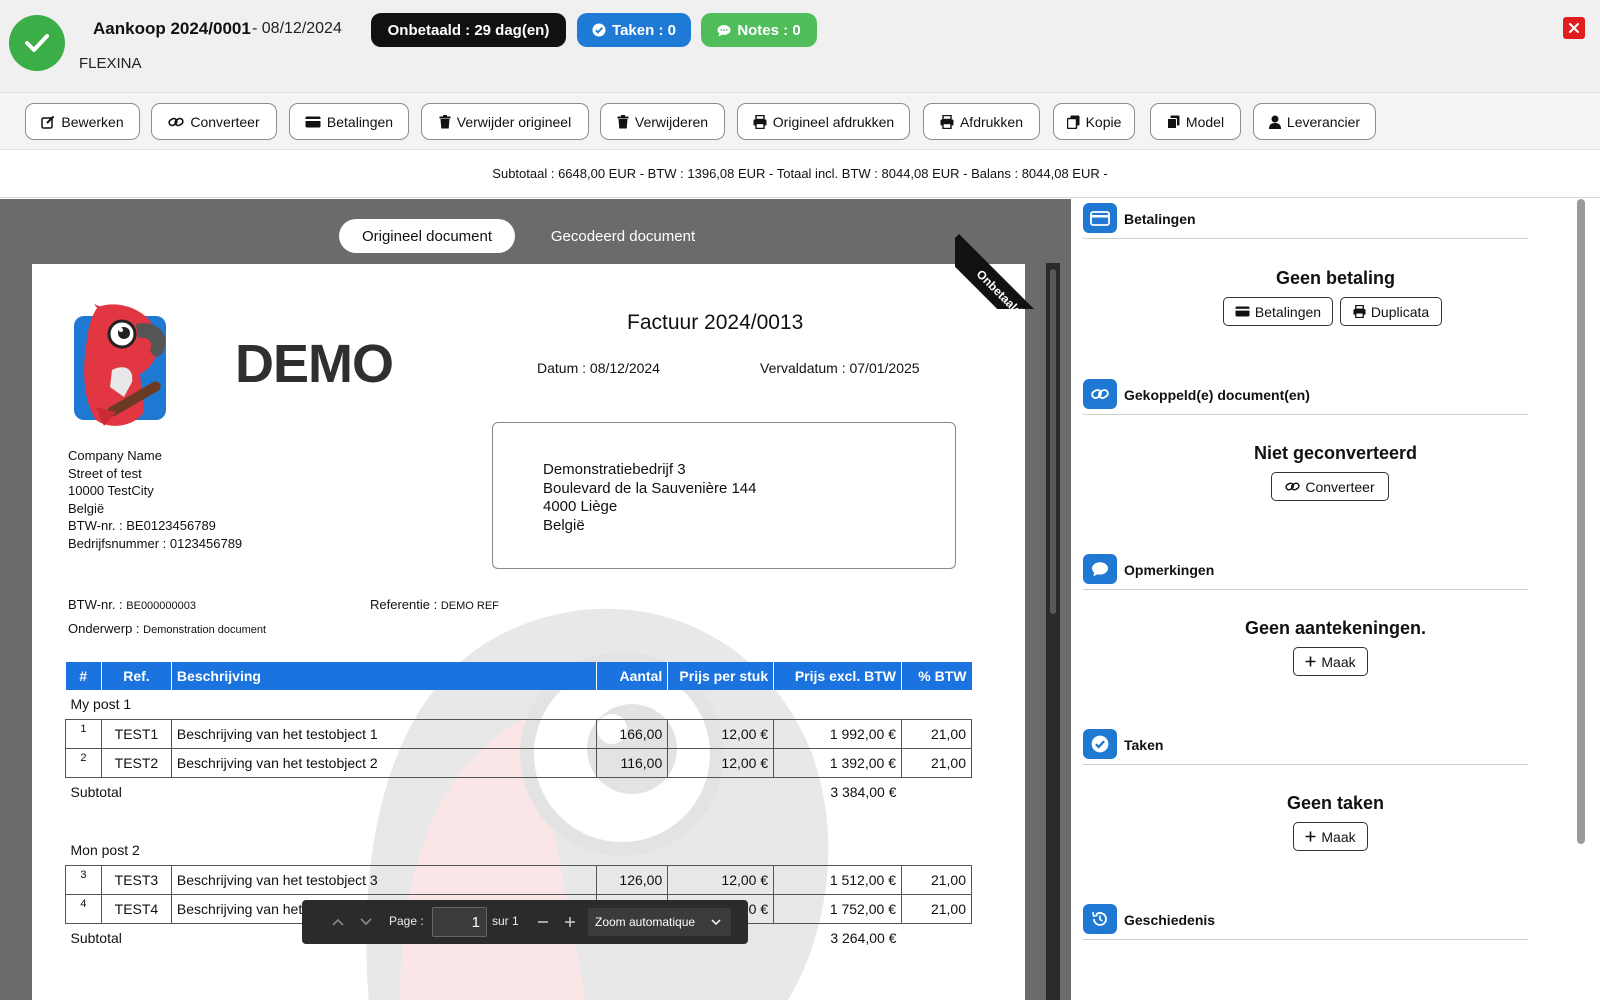 Image resolution: width=1600 pixels, height=1000 pixels. I want to click on section-tasks-header: Taken, so click(1305, 747).